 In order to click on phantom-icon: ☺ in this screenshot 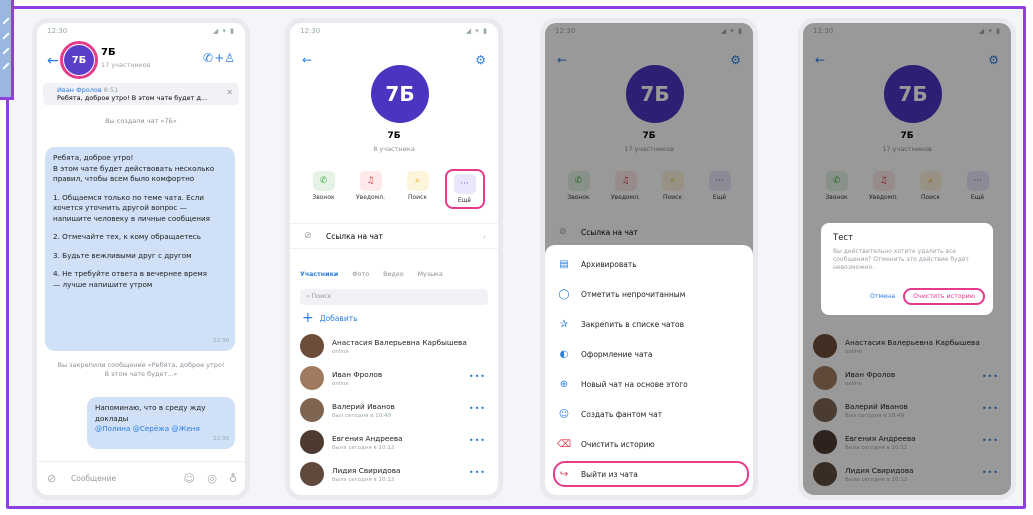, I will do `click(564, 414)`.